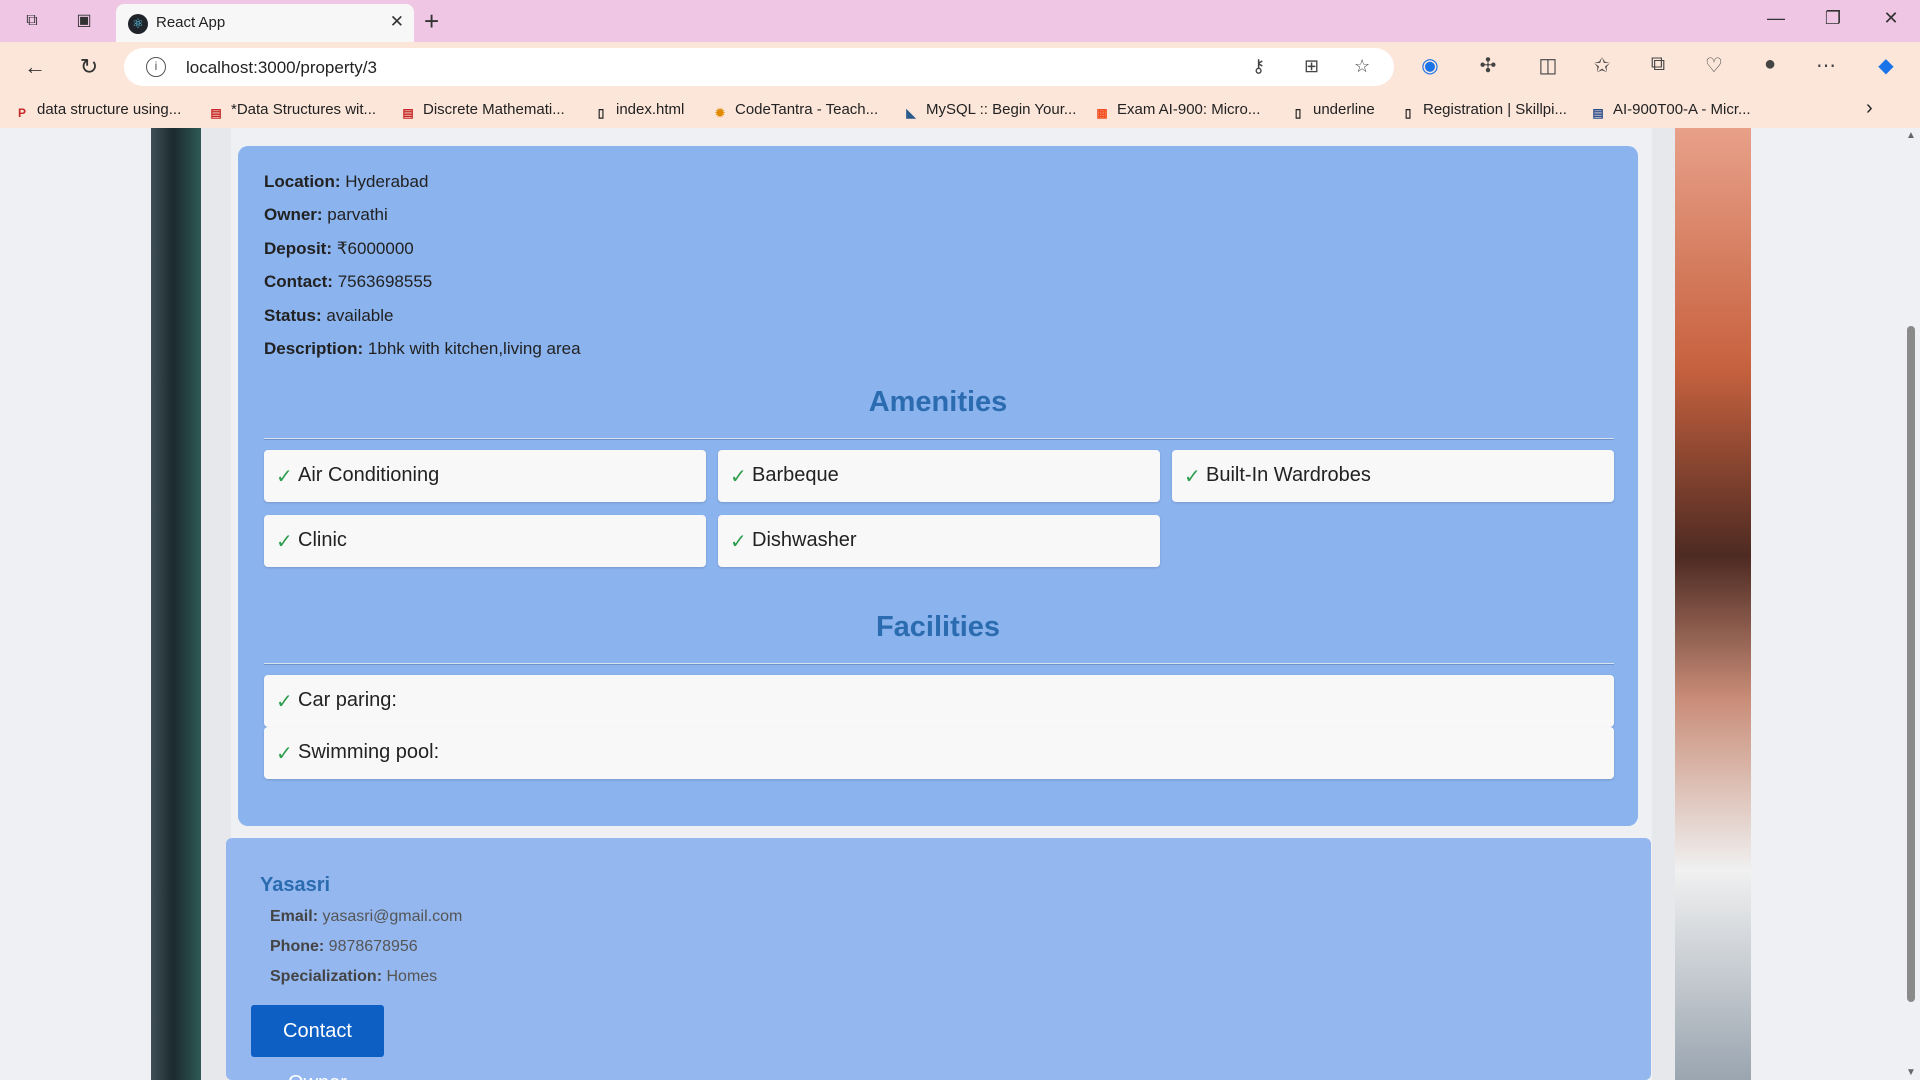 The width and height of the screenshot is (1920, 1080). Describe the element at coordinates (32, 21) in the screenshot. I see `workspaces-icon: ⧉` at that location.